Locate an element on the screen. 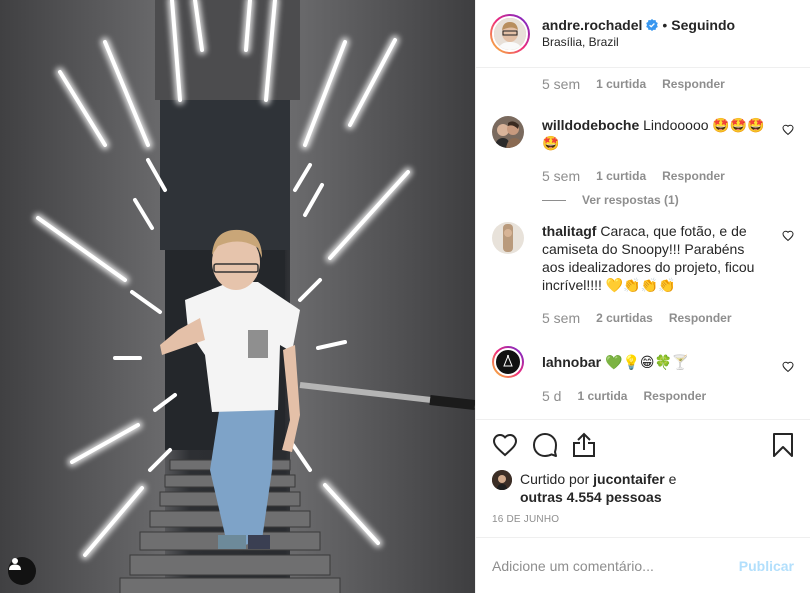 The width and height of the screenshot is (810, 593). view-replies-label: Ver respostas (1) is located at coordinates (630, 200).